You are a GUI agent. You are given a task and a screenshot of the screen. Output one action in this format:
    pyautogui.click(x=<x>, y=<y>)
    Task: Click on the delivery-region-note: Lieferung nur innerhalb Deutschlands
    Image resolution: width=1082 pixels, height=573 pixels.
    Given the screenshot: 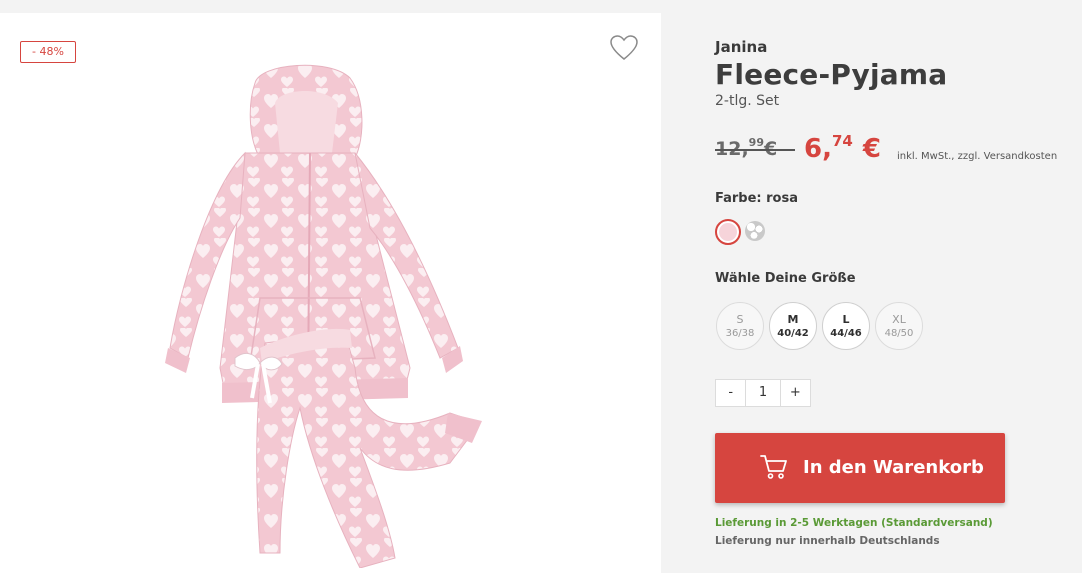 What is the action you would take?
    pyautogui.click(x=827, y=541)
    